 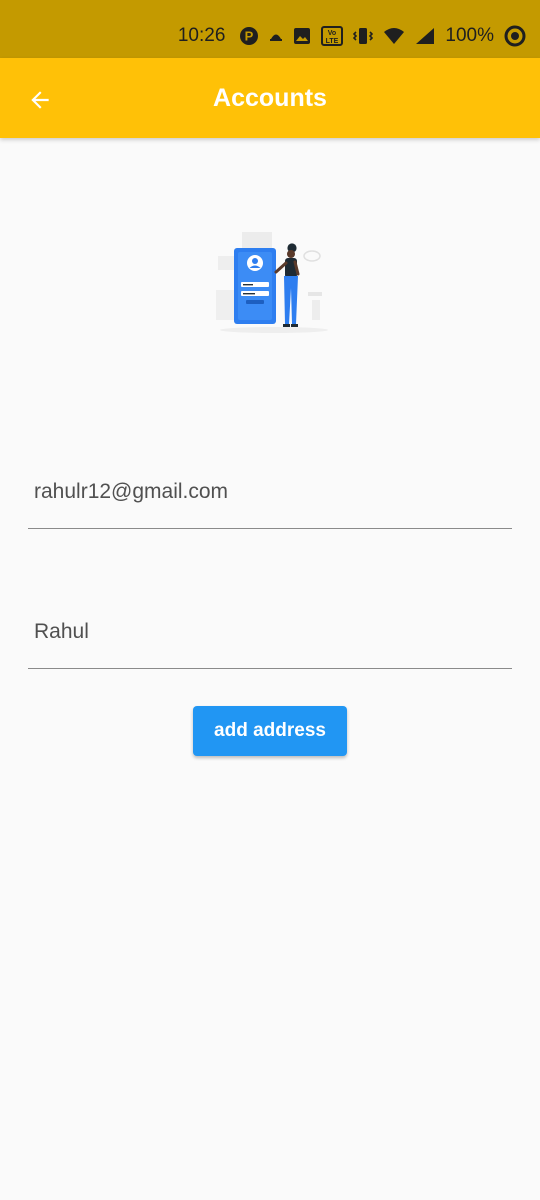 I want to click on svg-text: Vo, so click(x=332, y=33).